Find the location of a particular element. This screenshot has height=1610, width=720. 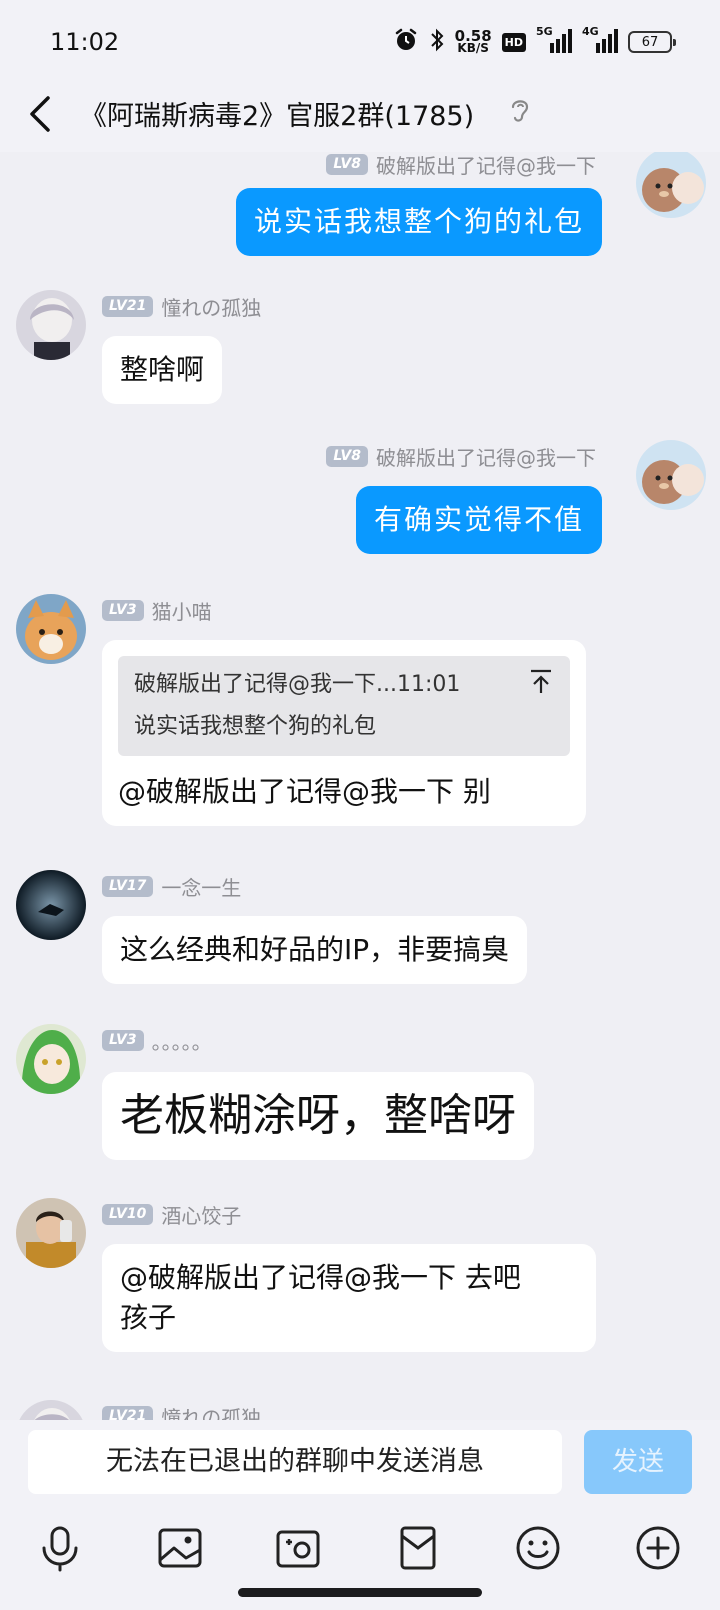

message-text-line: 孩子 is located at coordinates (148, 1317).